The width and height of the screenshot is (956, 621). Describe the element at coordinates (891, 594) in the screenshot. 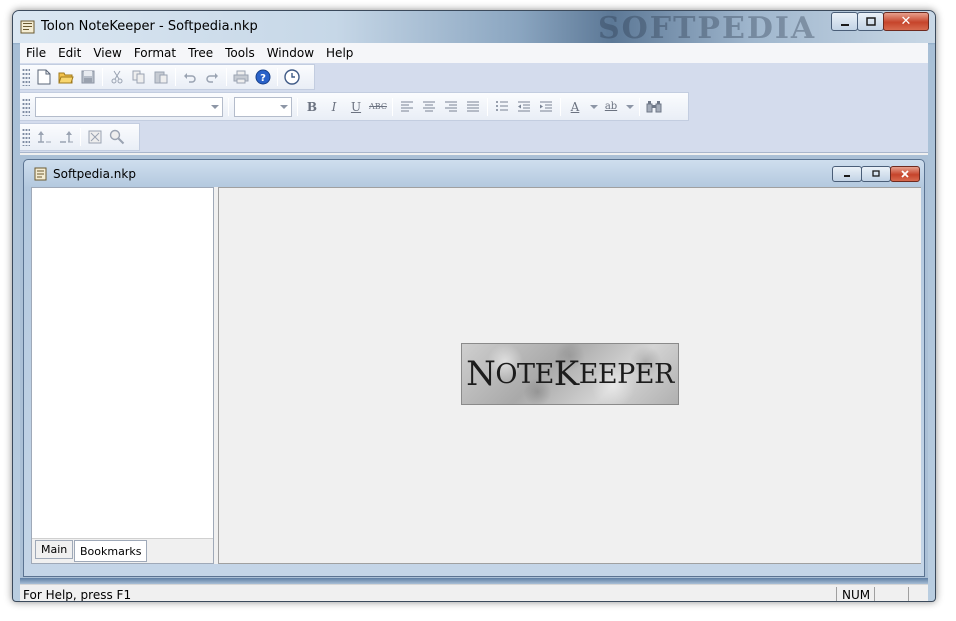

I see `status-panel-empty` at that location.